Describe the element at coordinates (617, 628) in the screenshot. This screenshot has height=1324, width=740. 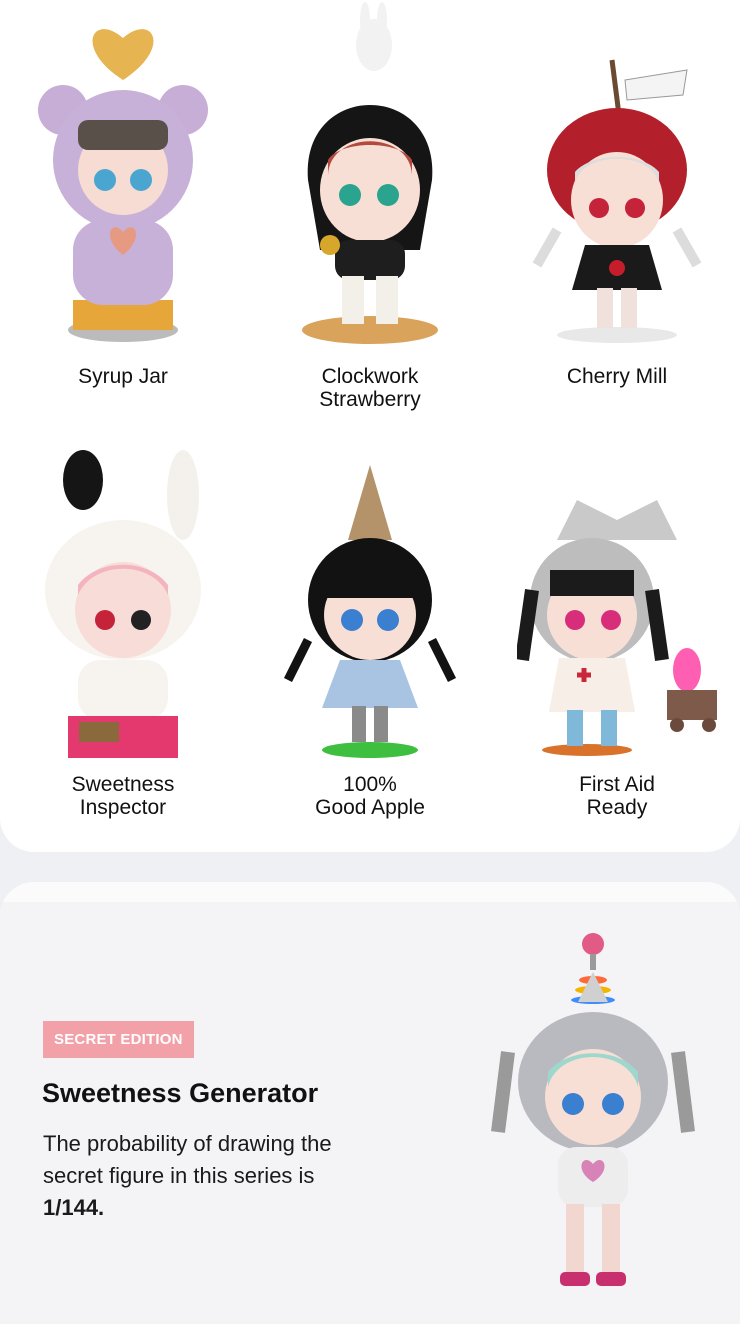
I see `first-aid-ready-figure` at that location.